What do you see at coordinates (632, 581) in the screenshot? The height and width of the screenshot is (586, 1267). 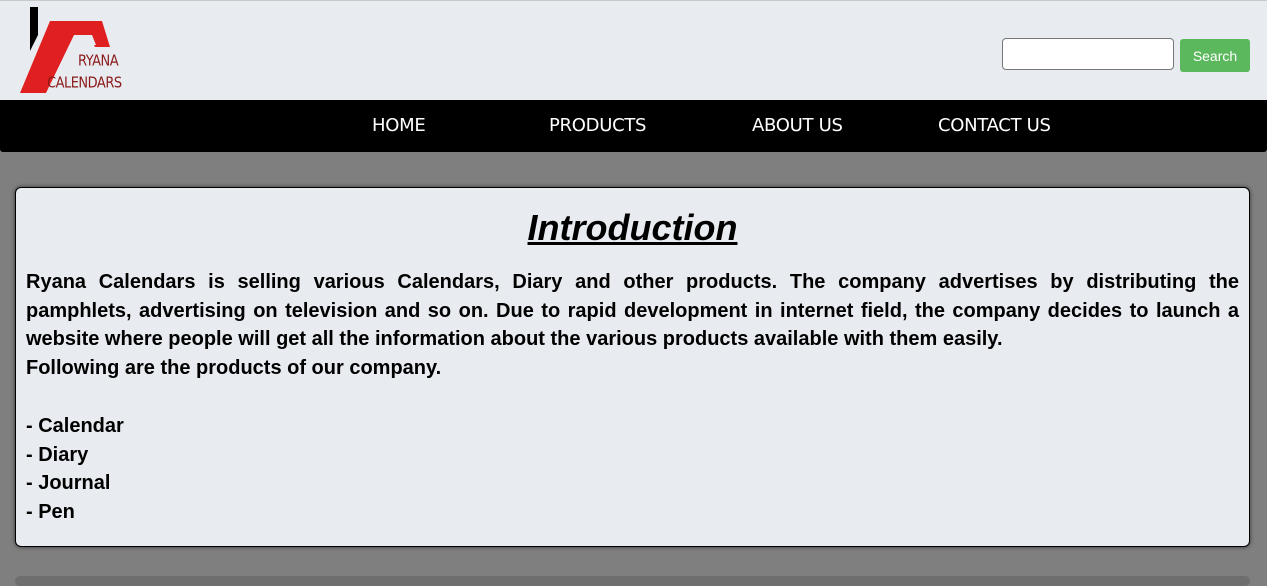 I see `next-card-edge` at bounding box center [632, 581].